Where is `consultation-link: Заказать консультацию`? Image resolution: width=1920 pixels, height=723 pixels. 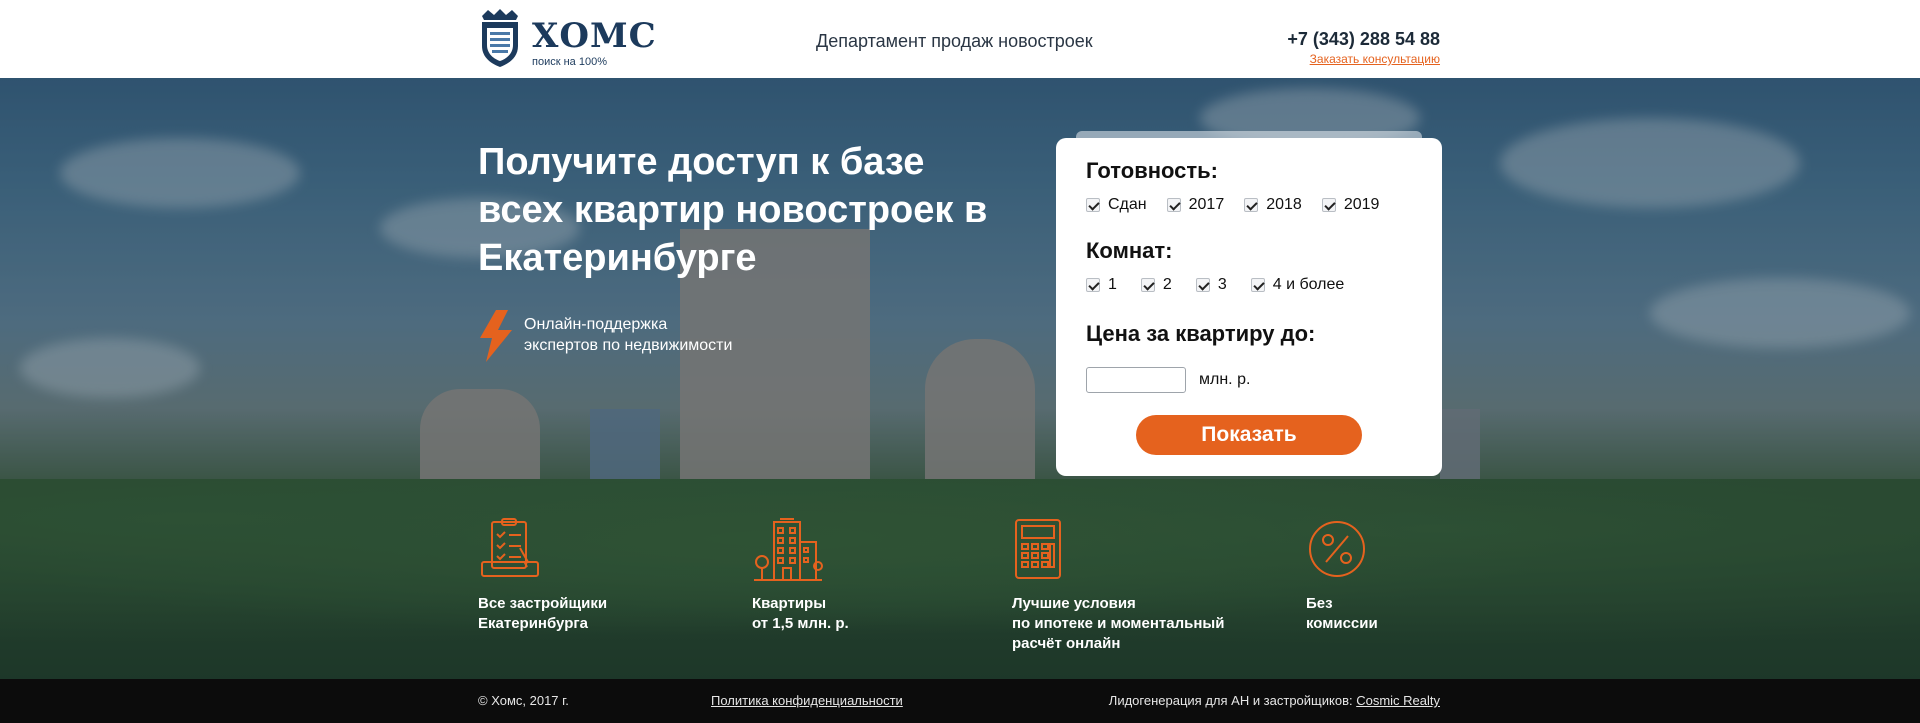 consultation-link: Заказать консультацию is located at coordinates (1375, 59).